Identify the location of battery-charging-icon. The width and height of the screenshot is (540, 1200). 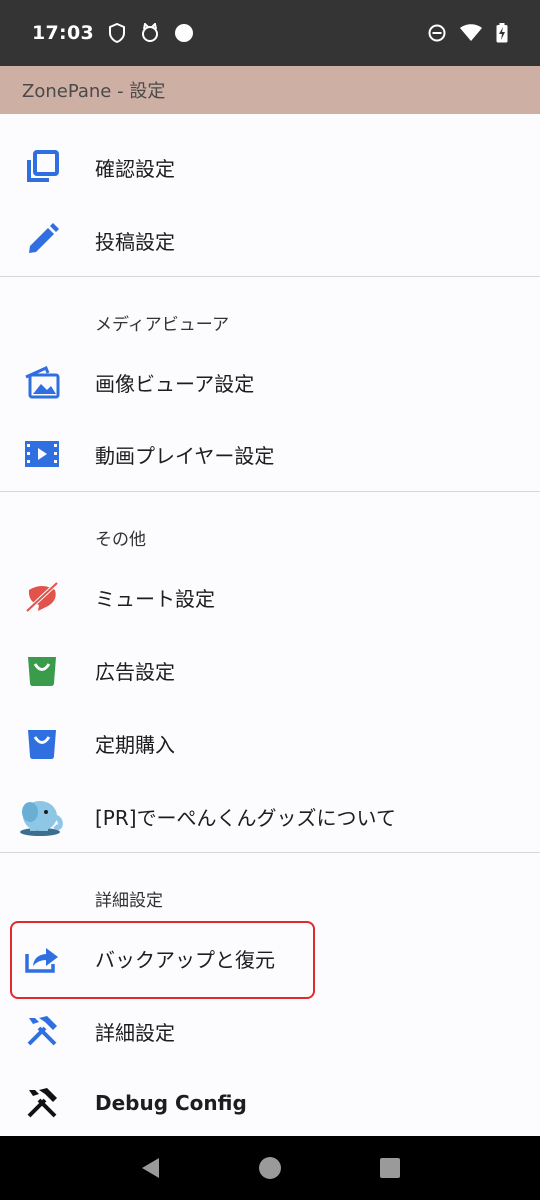
(502, 33).